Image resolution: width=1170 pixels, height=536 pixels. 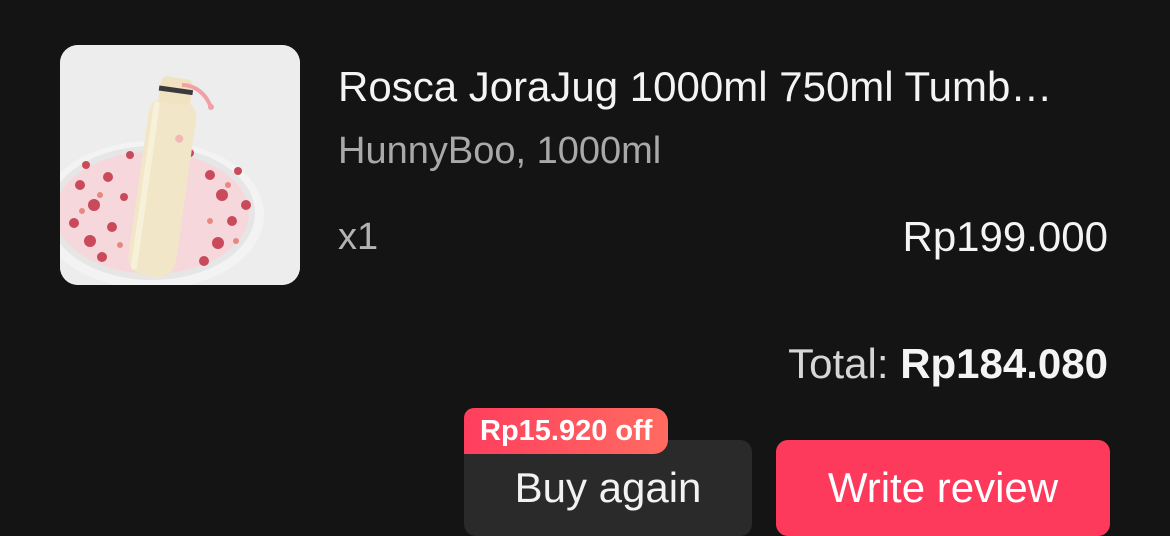 I want to click on product-price: Rp199.000, so click(x=1005, y=236).